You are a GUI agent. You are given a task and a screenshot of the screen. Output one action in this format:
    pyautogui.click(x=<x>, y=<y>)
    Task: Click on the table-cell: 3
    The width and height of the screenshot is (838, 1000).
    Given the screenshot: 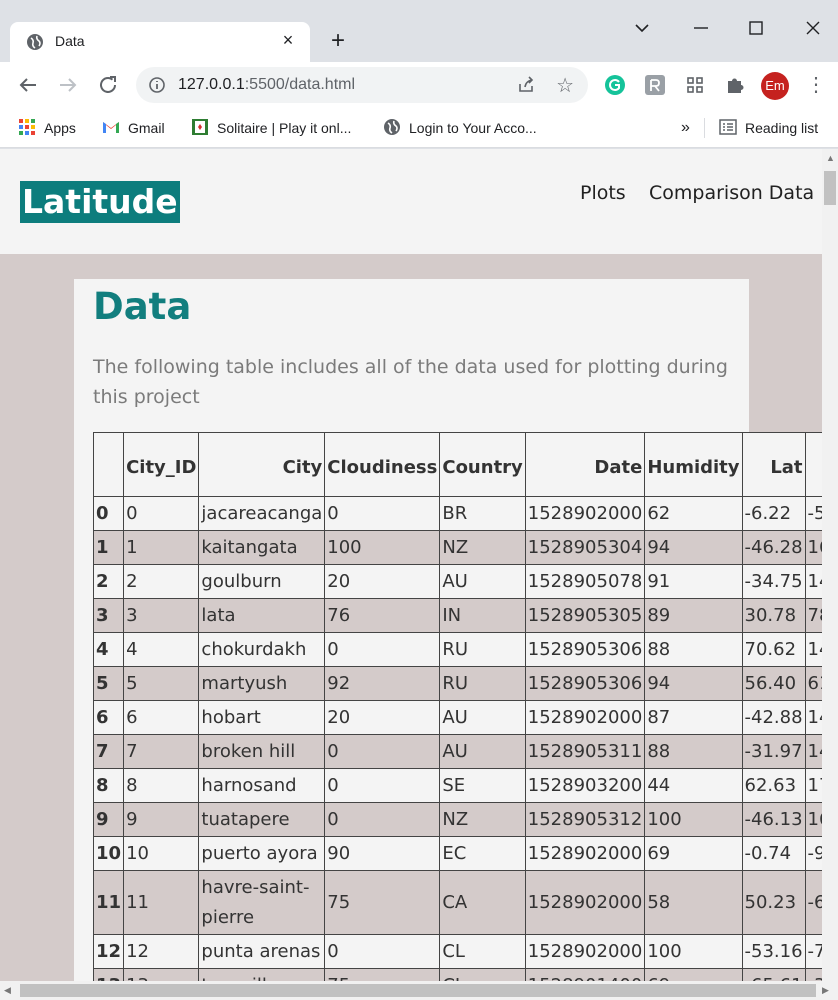 What is the action you would take?
    pyautogui.click(x=161, y=615)
    